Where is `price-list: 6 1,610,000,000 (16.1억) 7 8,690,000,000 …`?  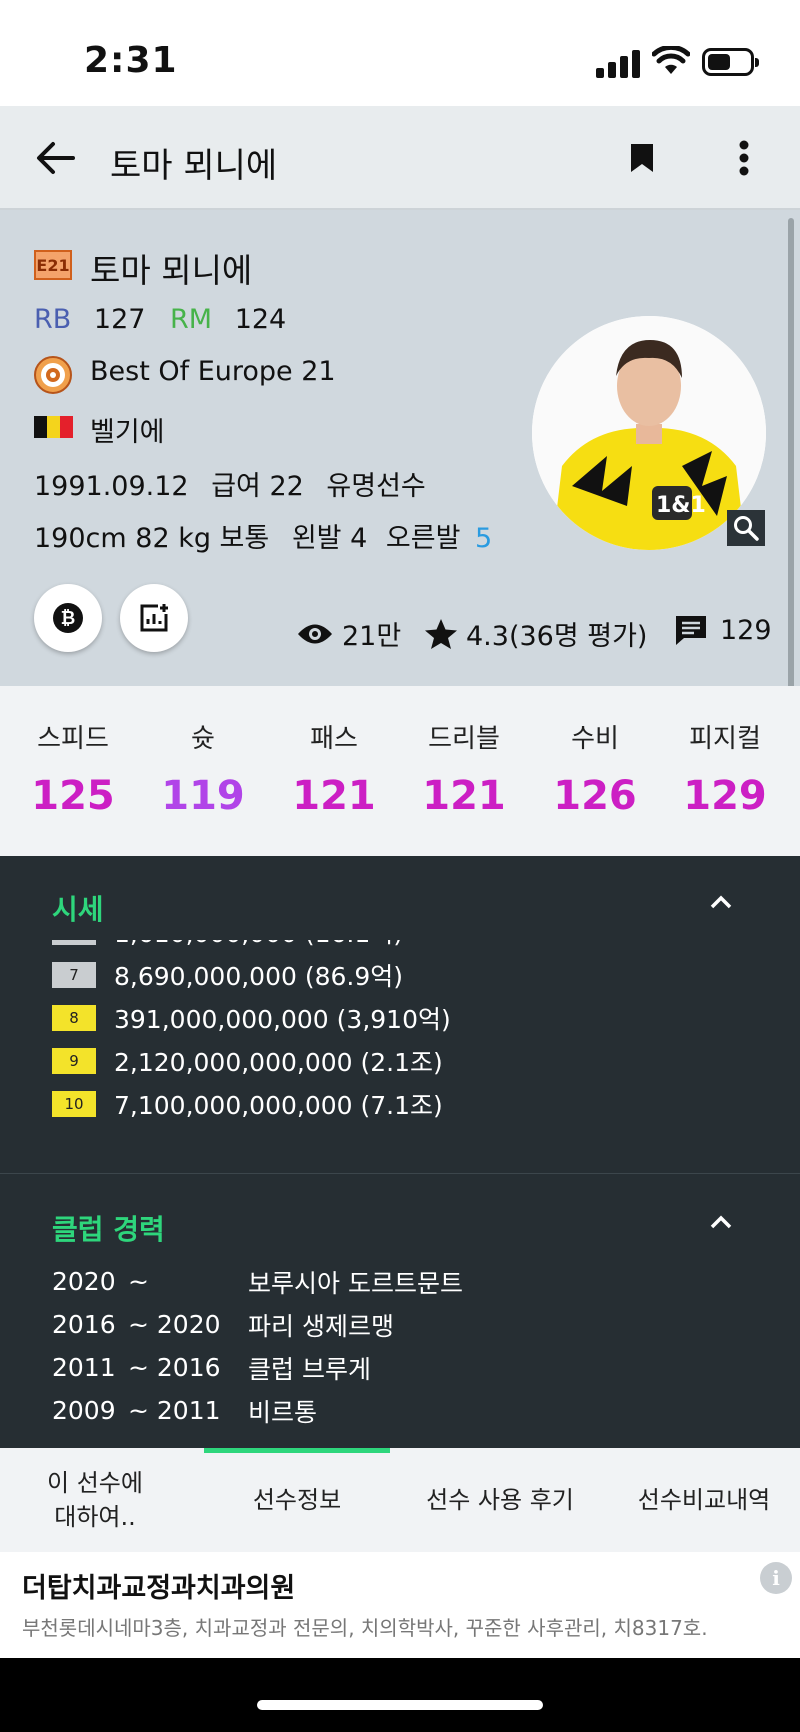 price-list: 6 1,610,000,000 (16.1억) 7 8,690,000,000 … is located at coordinates (402, 1043).